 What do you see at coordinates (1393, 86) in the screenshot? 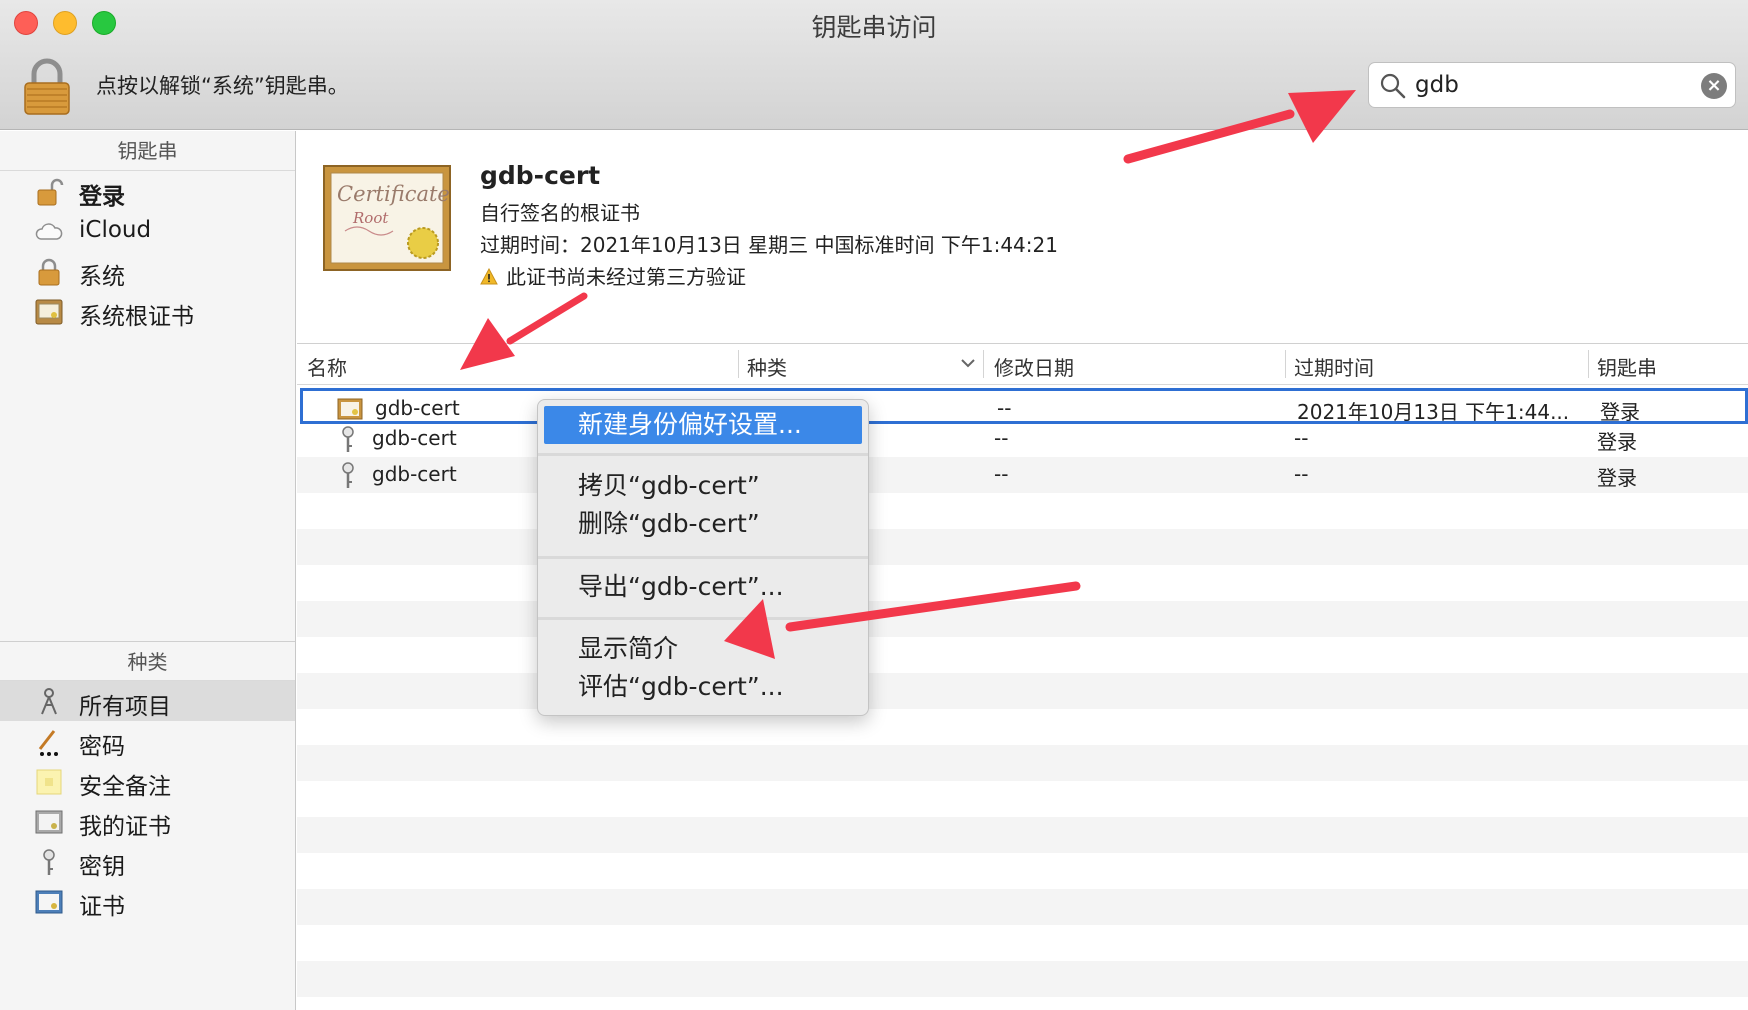
I see `magnifier-icon` at bounding box center [1393, 86].